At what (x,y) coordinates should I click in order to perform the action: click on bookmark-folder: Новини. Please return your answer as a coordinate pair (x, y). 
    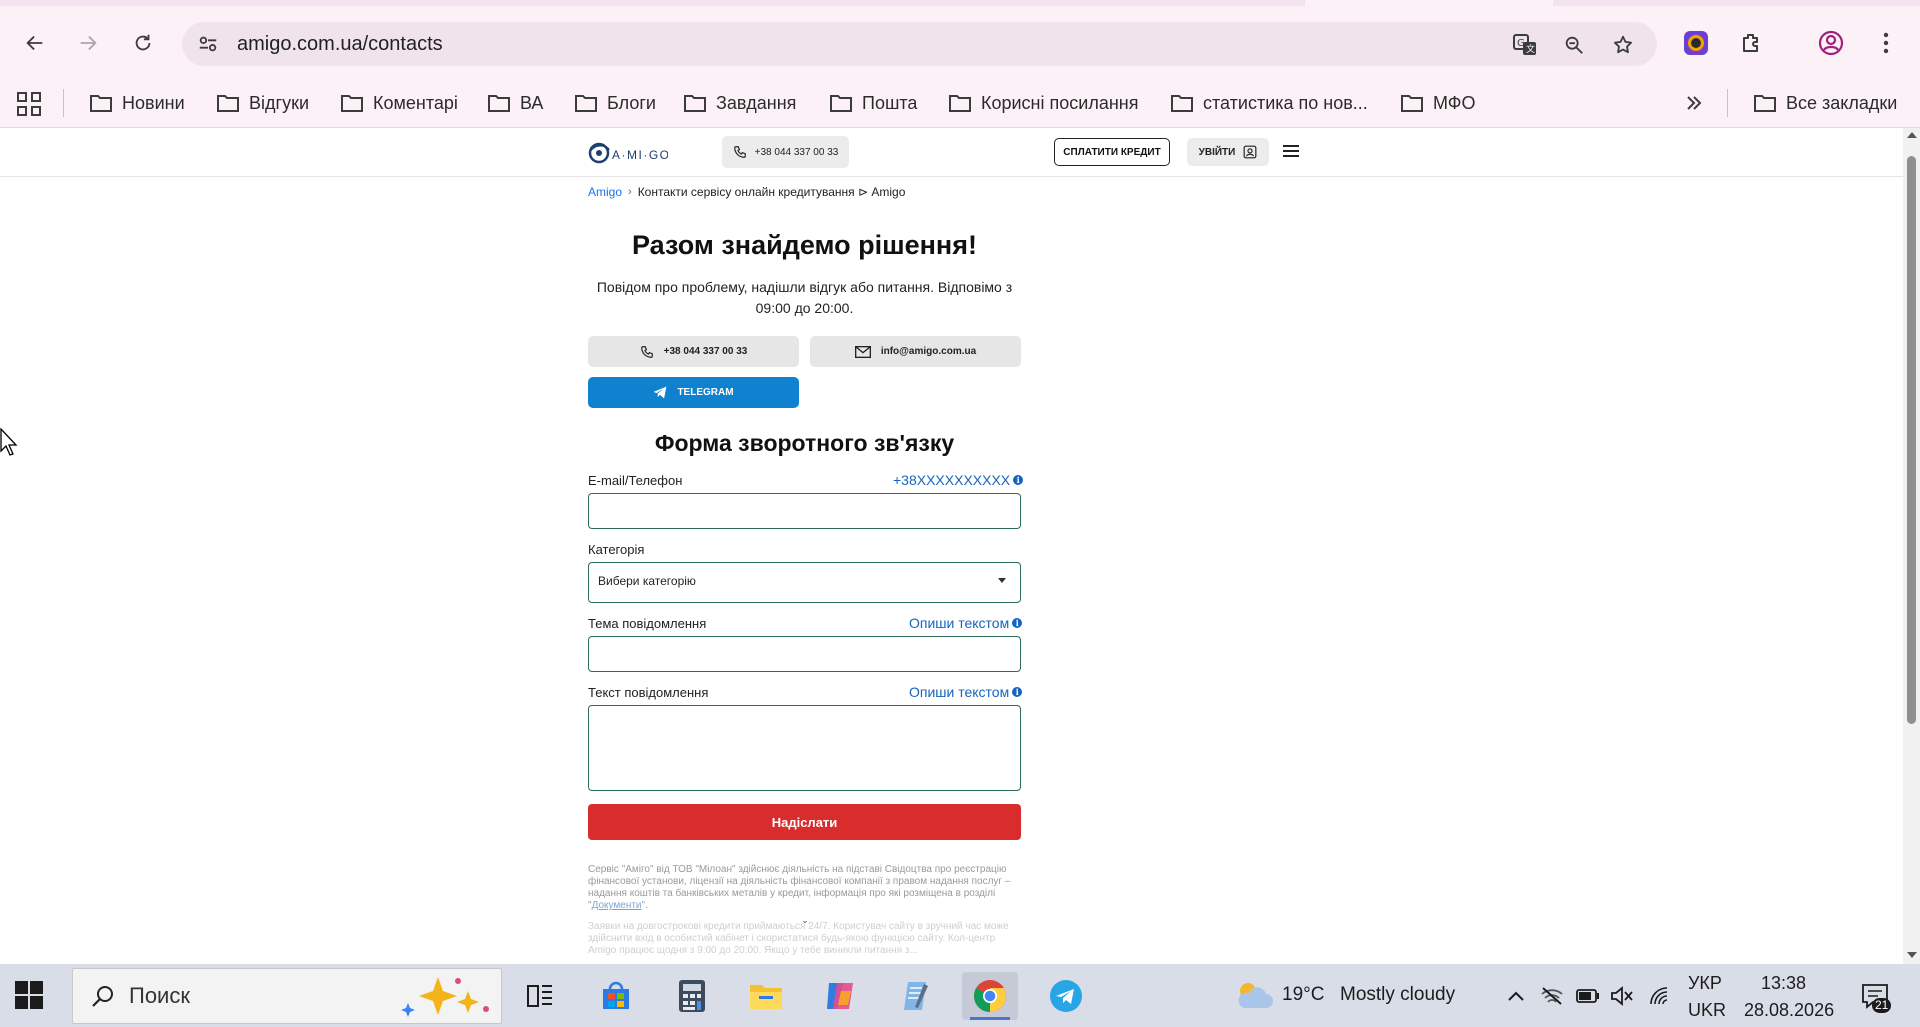
    Looking at the image, I should click on (137, 103).